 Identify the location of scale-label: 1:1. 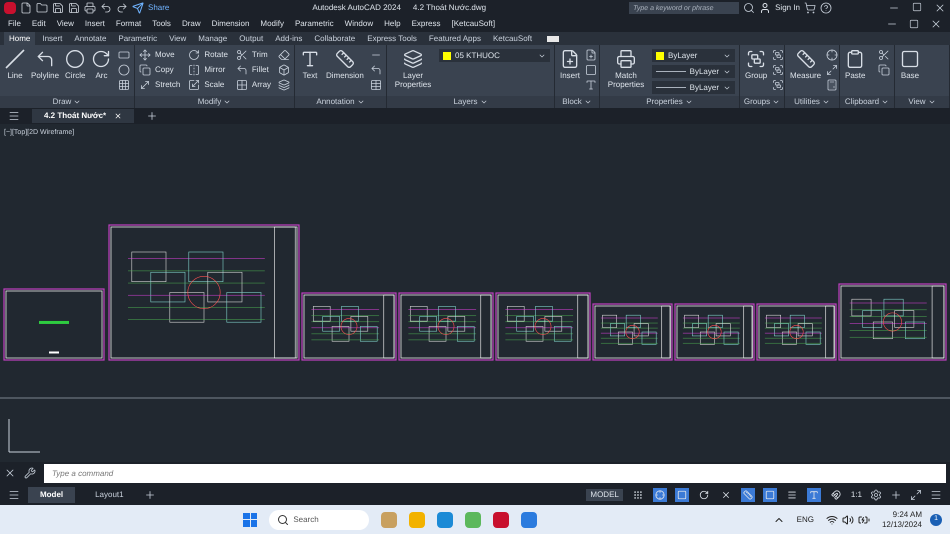
(856, 494).